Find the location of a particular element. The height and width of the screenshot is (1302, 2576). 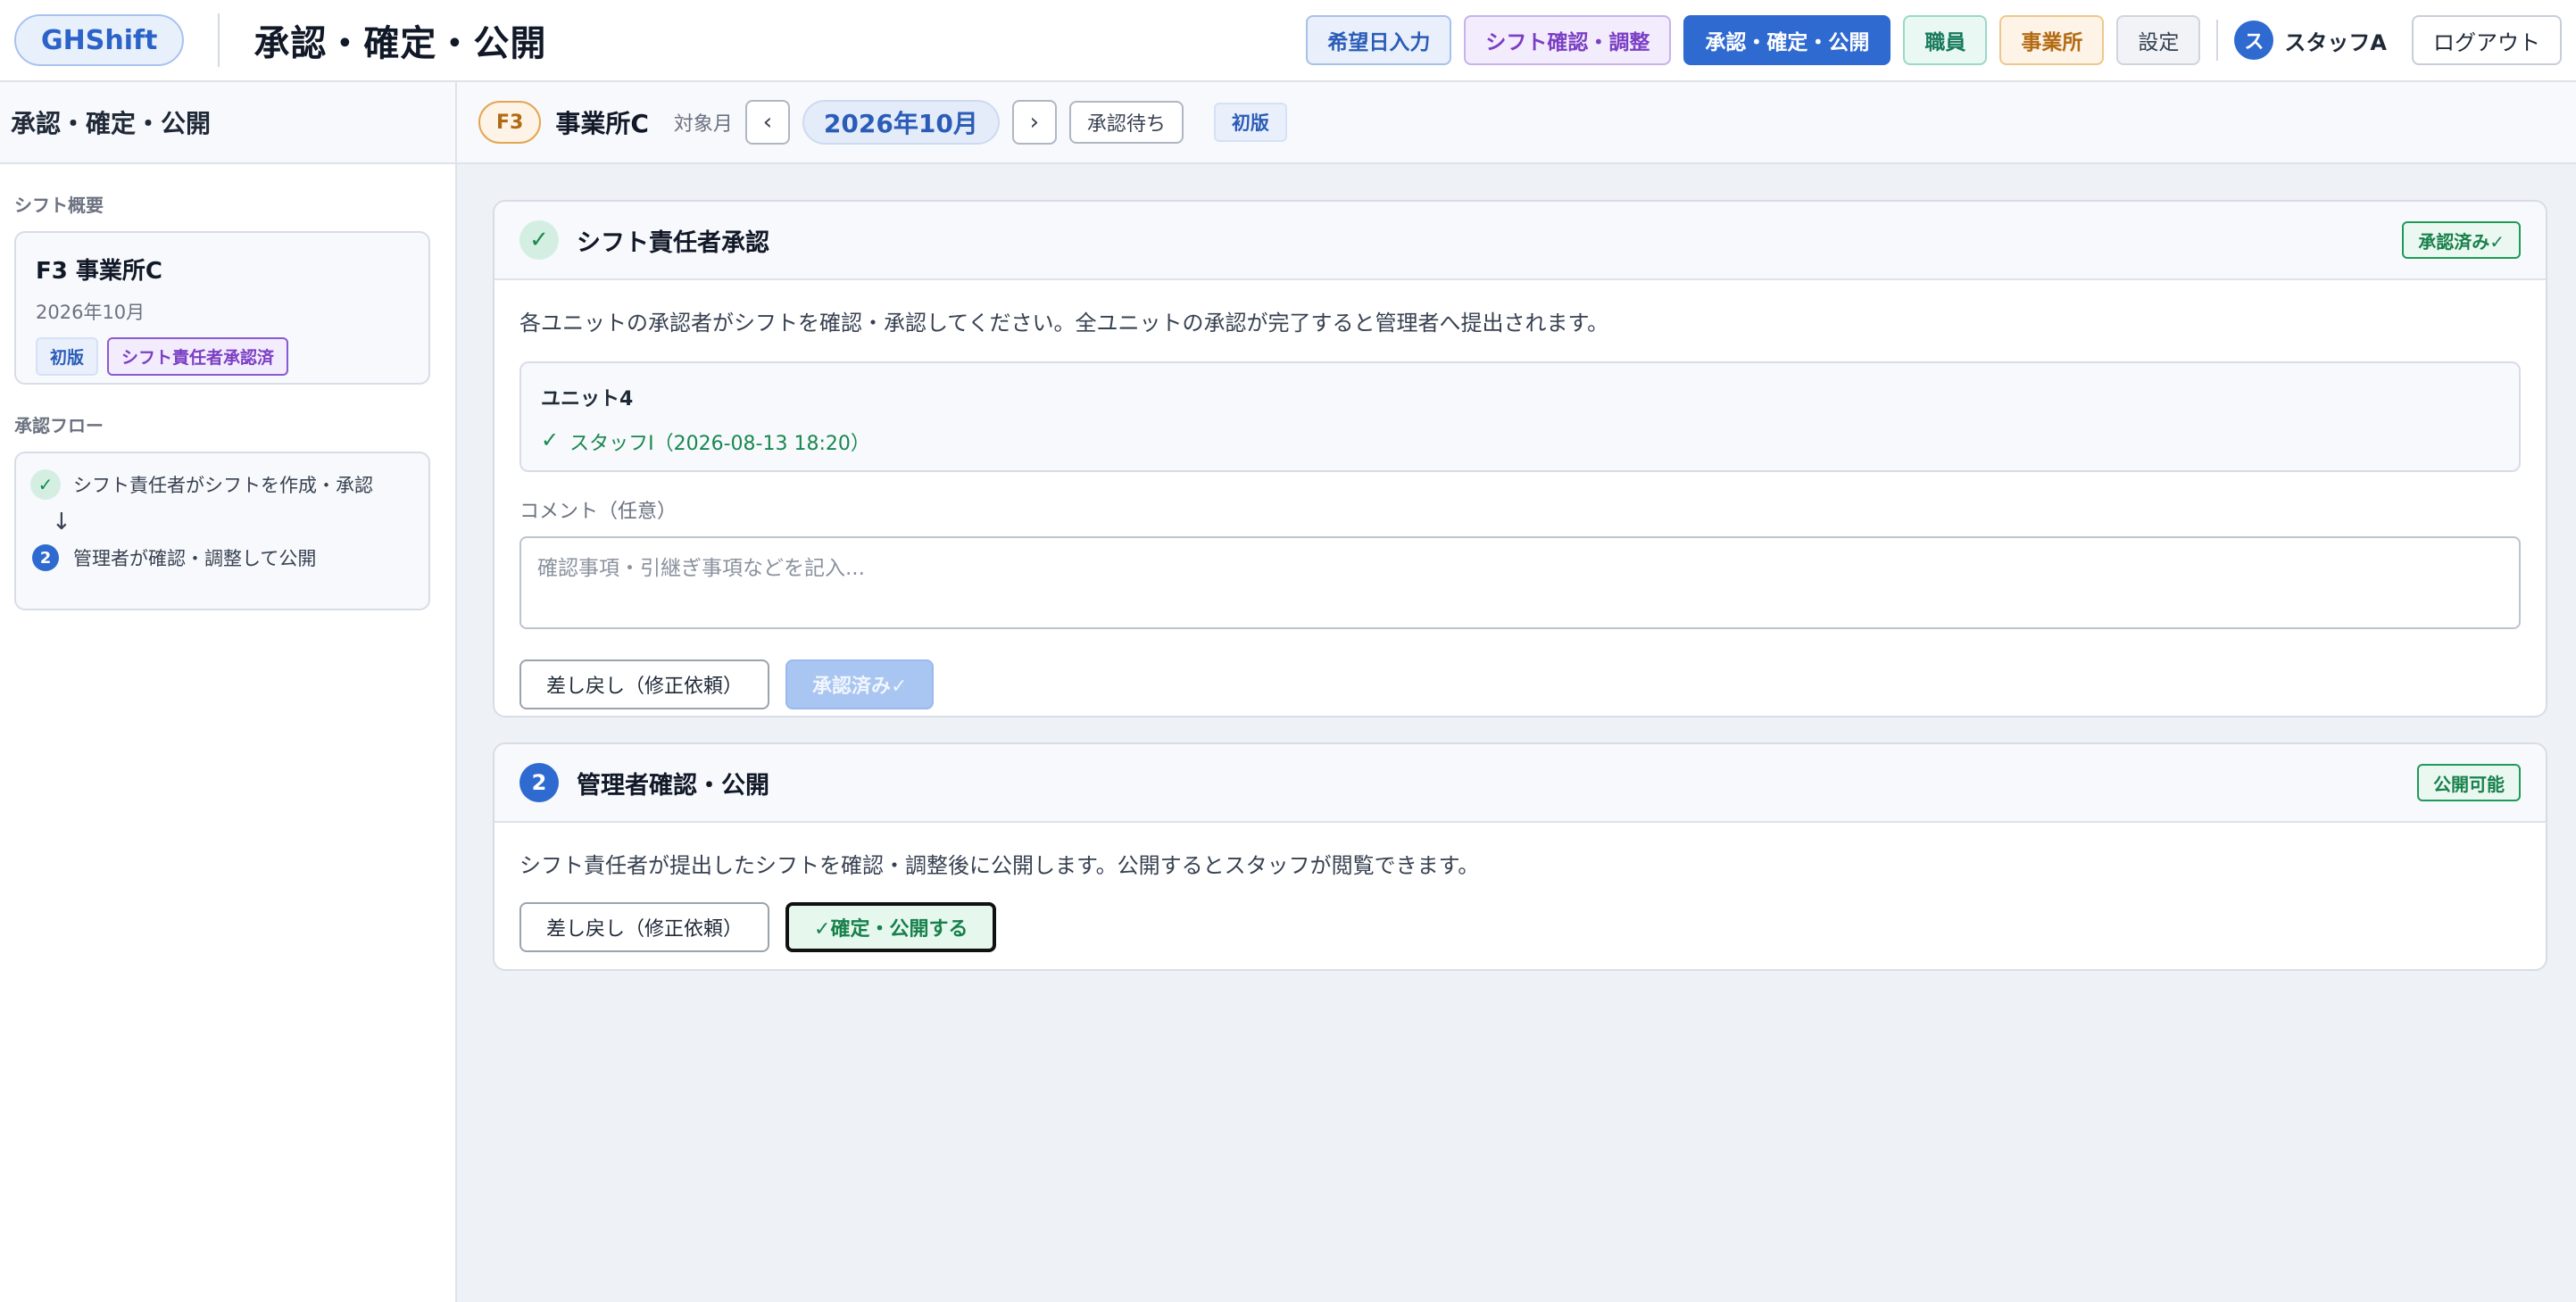

summary-badges: 初版 シフト責任者承認済 is located at coordinates (223, 356).